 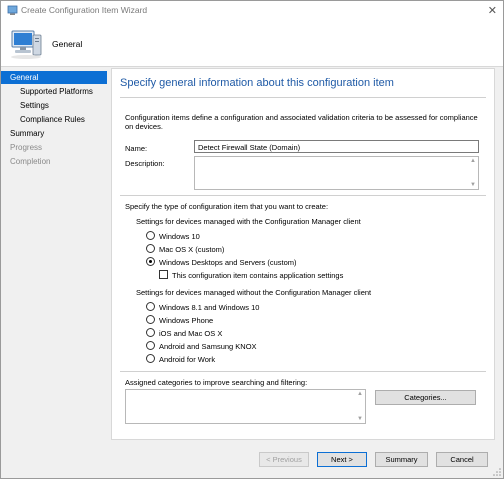 What do you see at coordinates (163, 274) in the screenshot?
I see `app-settings-checkbox` at bounding box center [163, 274].